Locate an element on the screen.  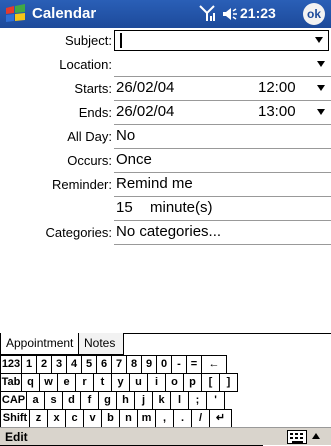
sip-arrow-icon is located at coordinates (316, 436).